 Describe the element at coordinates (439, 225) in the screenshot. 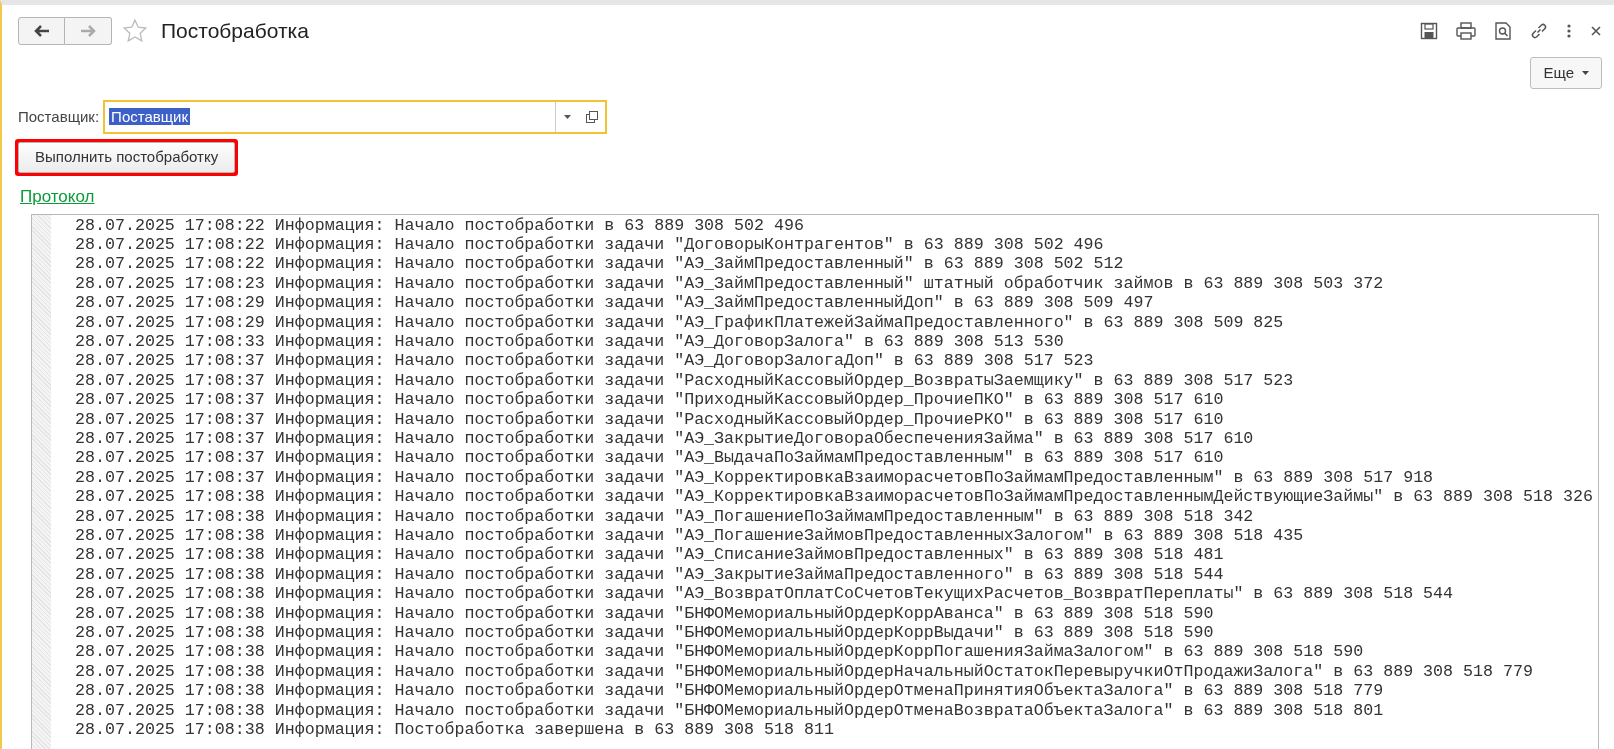

I see `log-line: 28.07.2025 17:08:22 Информация: Начало постобработки в 63 889 308 502 496` at that location.